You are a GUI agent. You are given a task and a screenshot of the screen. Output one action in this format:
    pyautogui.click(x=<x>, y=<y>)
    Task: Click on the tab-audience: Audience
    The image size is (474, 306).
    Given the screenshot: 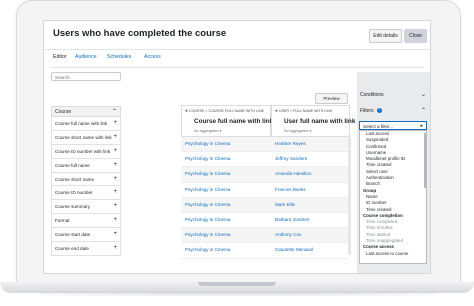 What is the action you would take?
    pyautogui.click(x=86, y=57)
    